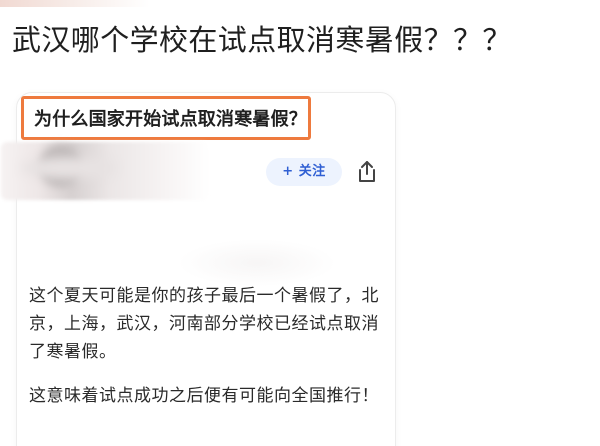  What do you see at coordinates (304, 172) in the screenshot?
I see `follow-button: + 关注` at bounding box center [304, 172].